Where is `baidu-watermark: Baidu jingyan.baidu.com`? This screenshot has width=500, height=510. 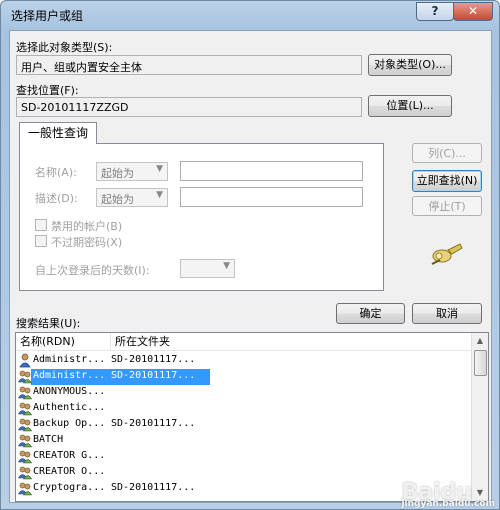 baidu-watermark: Baidu jingyan.baidu.com is located at coordinates (448, 494).